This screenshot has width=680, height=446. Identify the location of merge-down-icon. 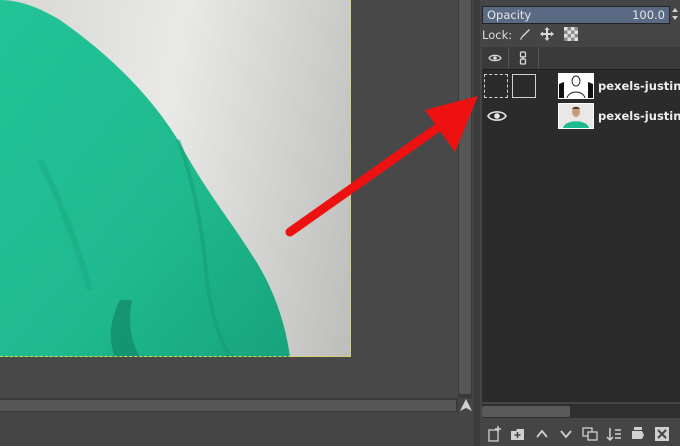
(614, 434).